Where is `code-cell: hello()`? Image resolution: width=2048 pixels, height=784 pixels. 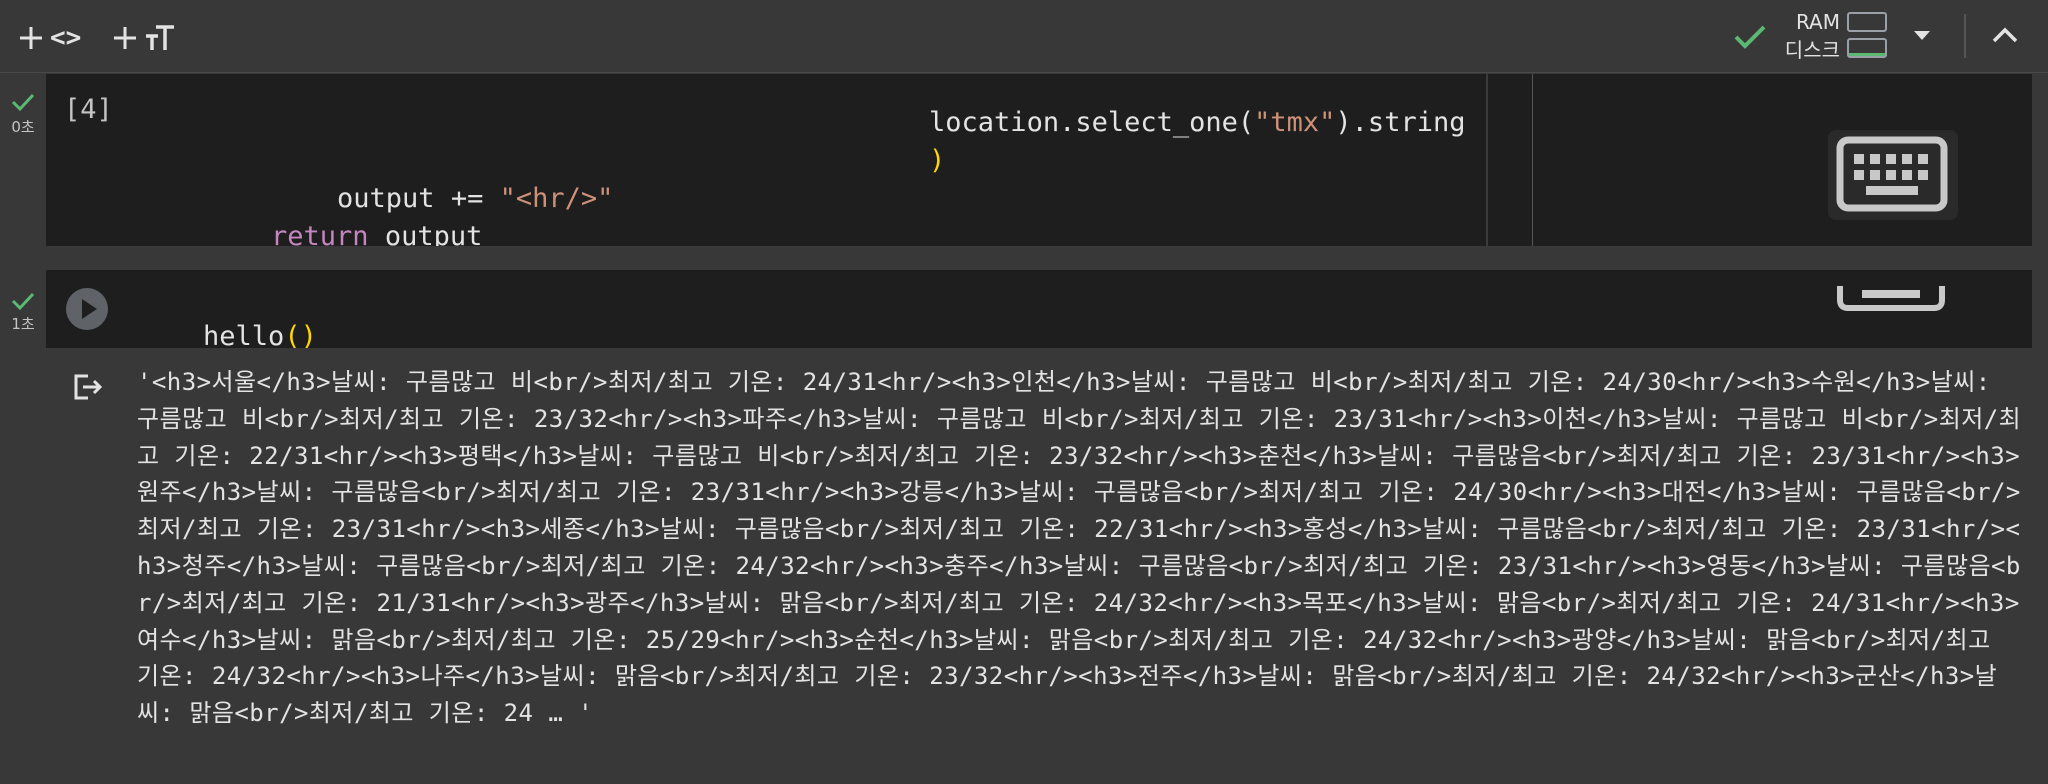 code-cell: hello() is located at coordinates (1039, 309).